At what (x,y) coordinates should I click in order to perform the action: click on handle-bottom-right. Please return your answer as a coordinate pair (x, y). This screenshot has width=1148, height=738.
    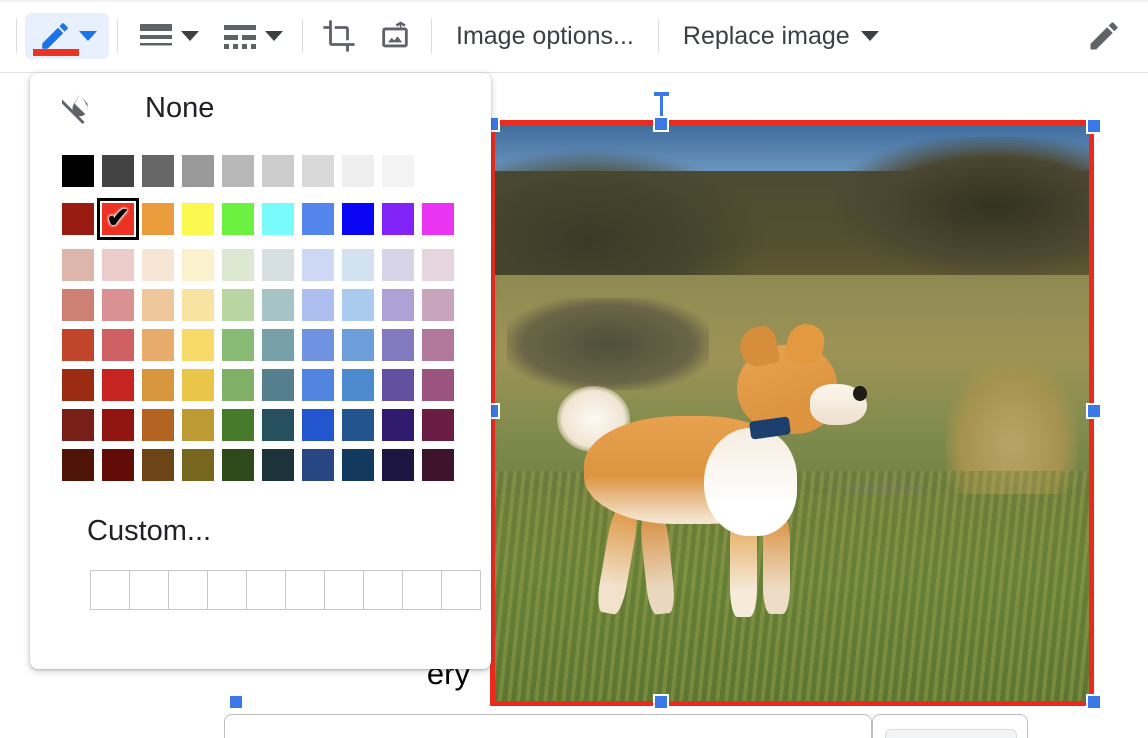
    Looking at the image, I should click on (1094, 702).